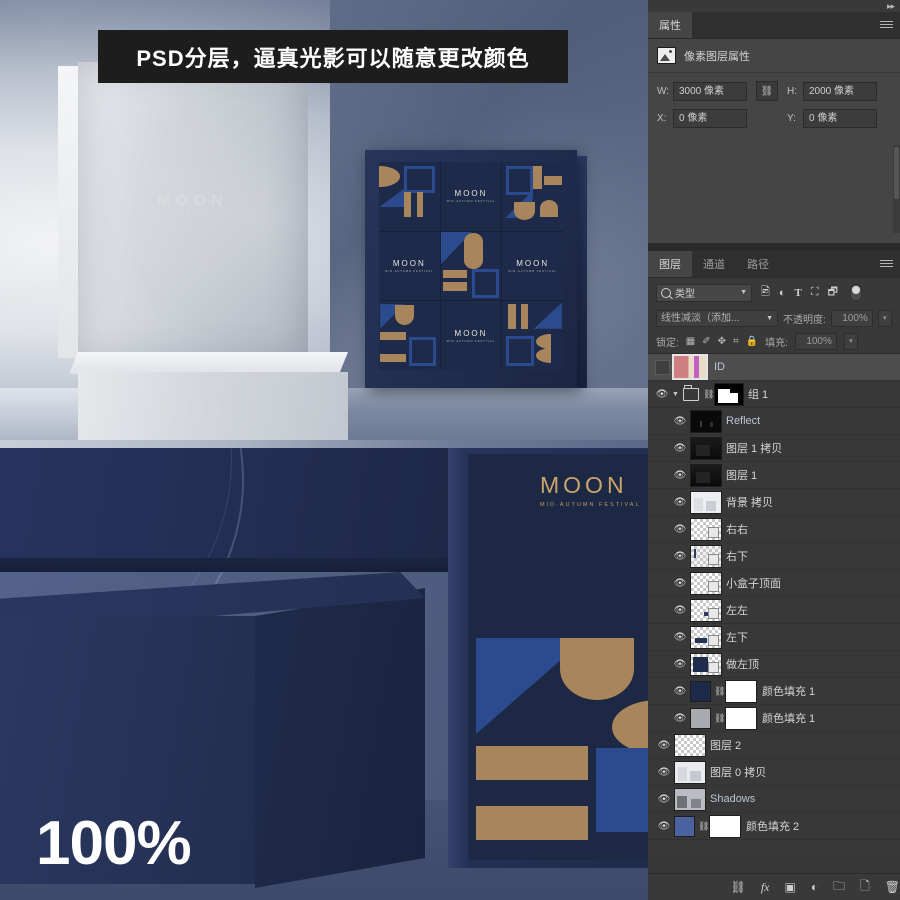 The width and height of the screenshot is (900, 900). I want to click on new-layer-icon: 🗋, so click(865, 887).